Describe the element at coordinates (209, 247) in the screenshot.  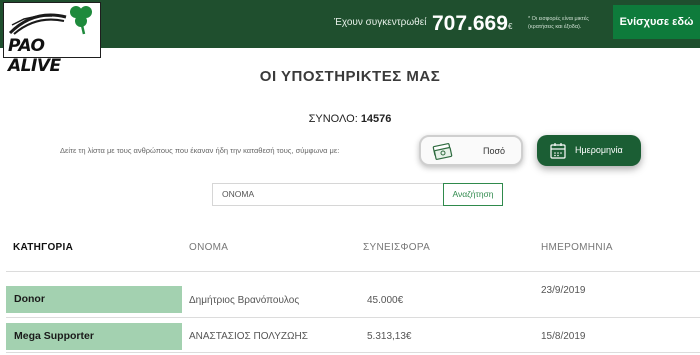
I see `column-header-name: ΟΝΟΜΑ` at that location.